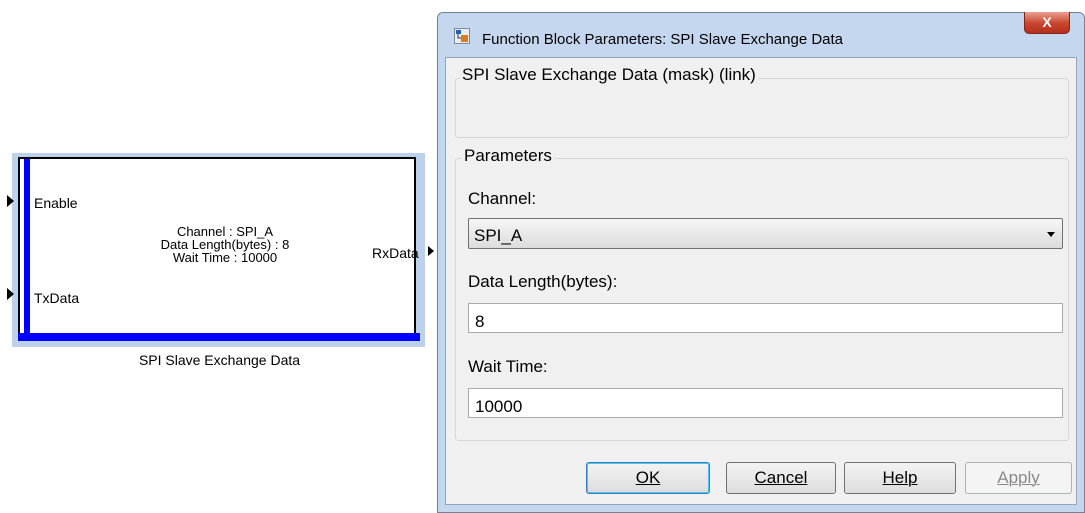 Image resolution: width=1085 pixels, height=513 pixels. Describe the element at coordinates (765, 318) in the screenshot. I see `data-length-input: 8` at that location.